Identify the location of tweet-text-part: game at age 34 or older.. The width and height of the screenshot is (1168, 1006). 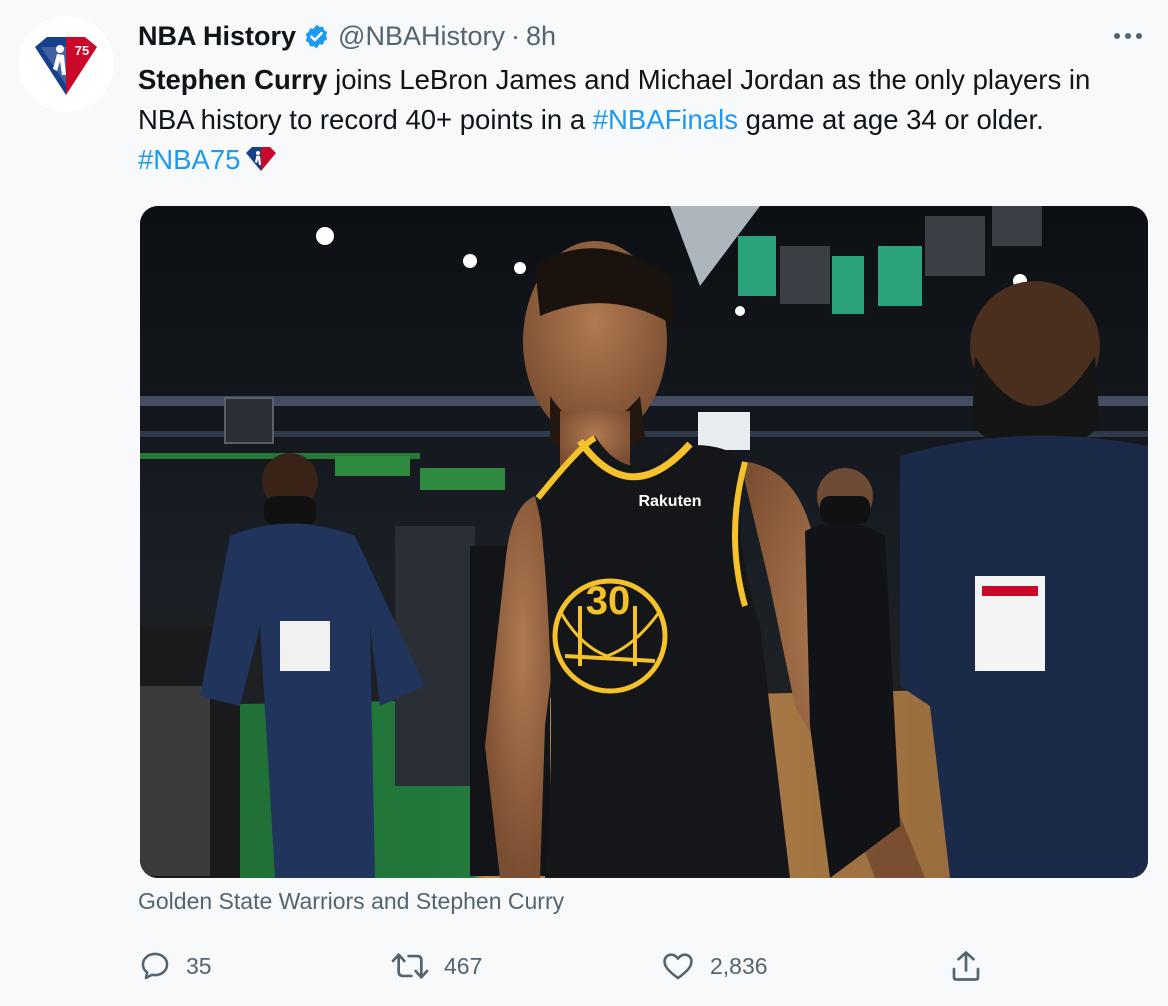
(890, 119).